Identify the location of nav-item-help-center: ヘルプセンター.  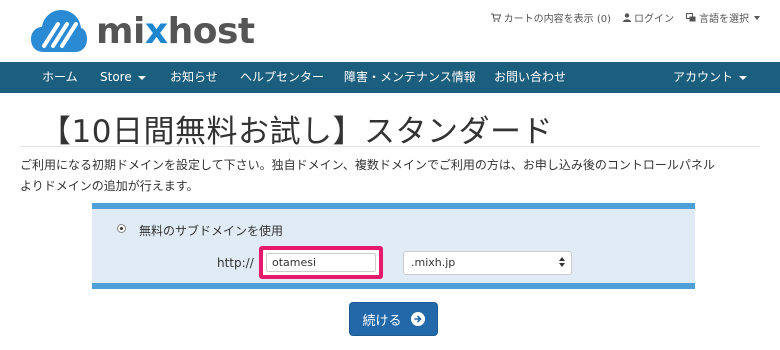
(282, 77).